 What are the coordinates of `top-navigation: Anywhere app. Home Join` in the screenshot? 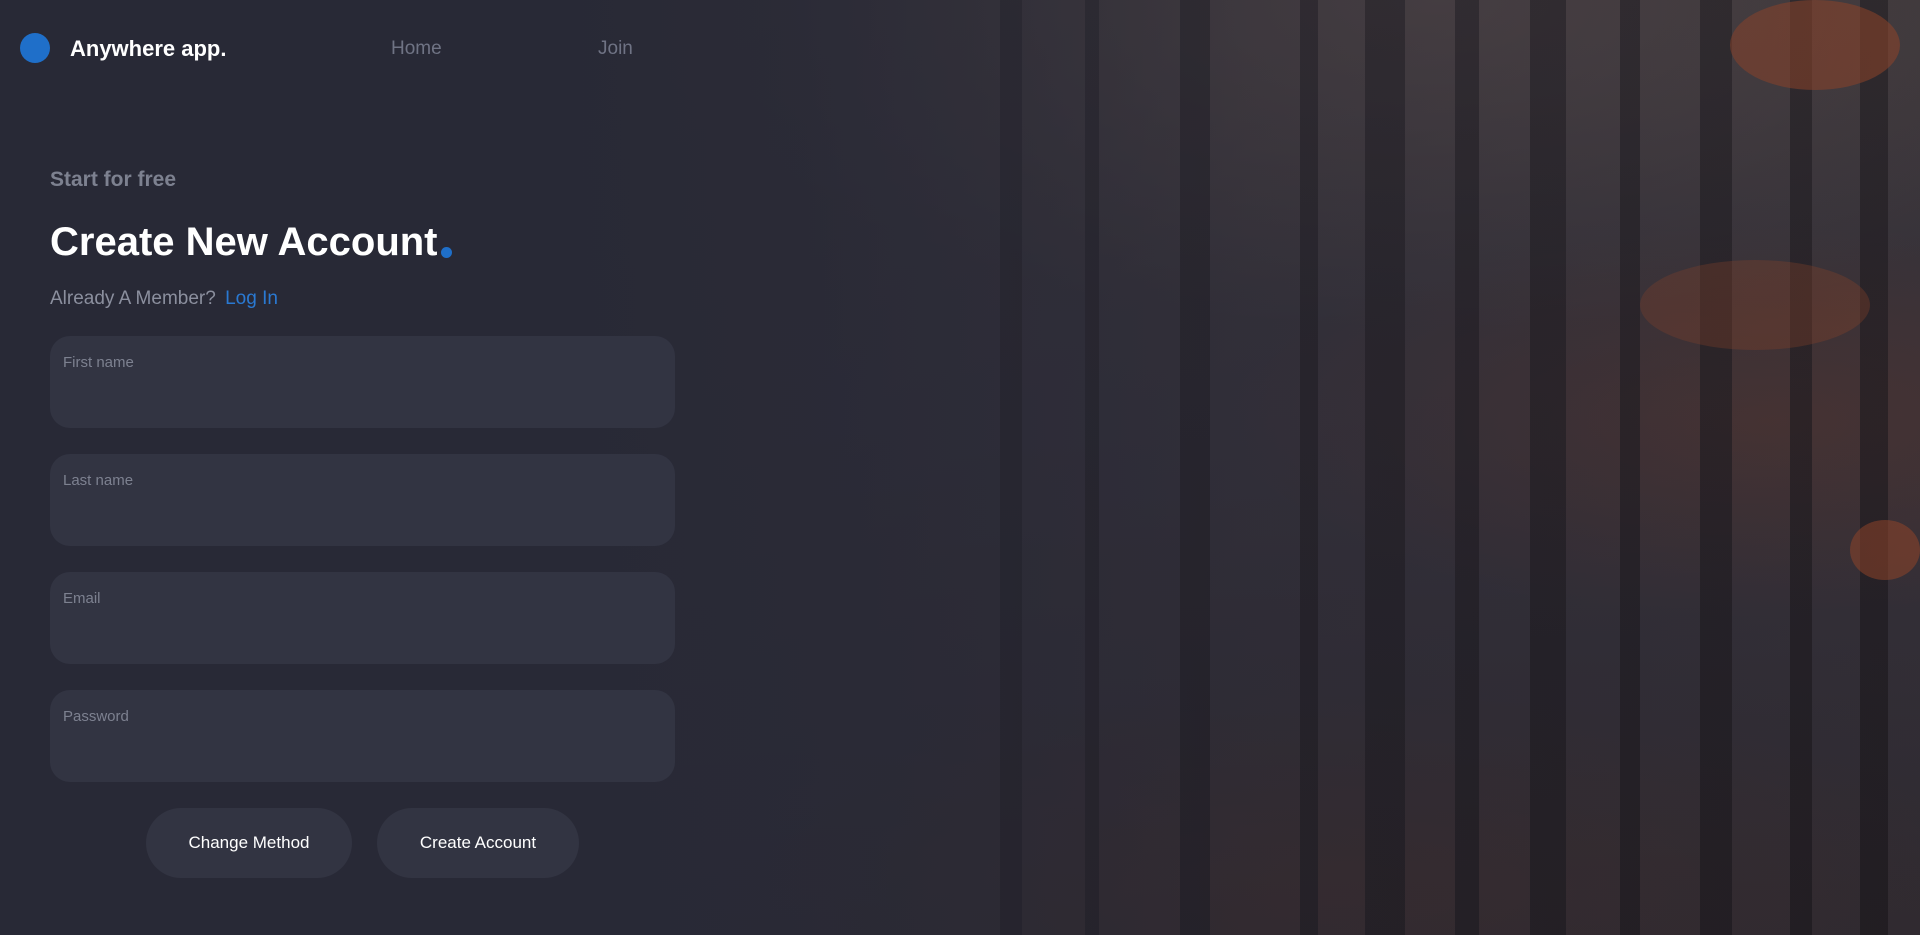 It's located at (350, 48).